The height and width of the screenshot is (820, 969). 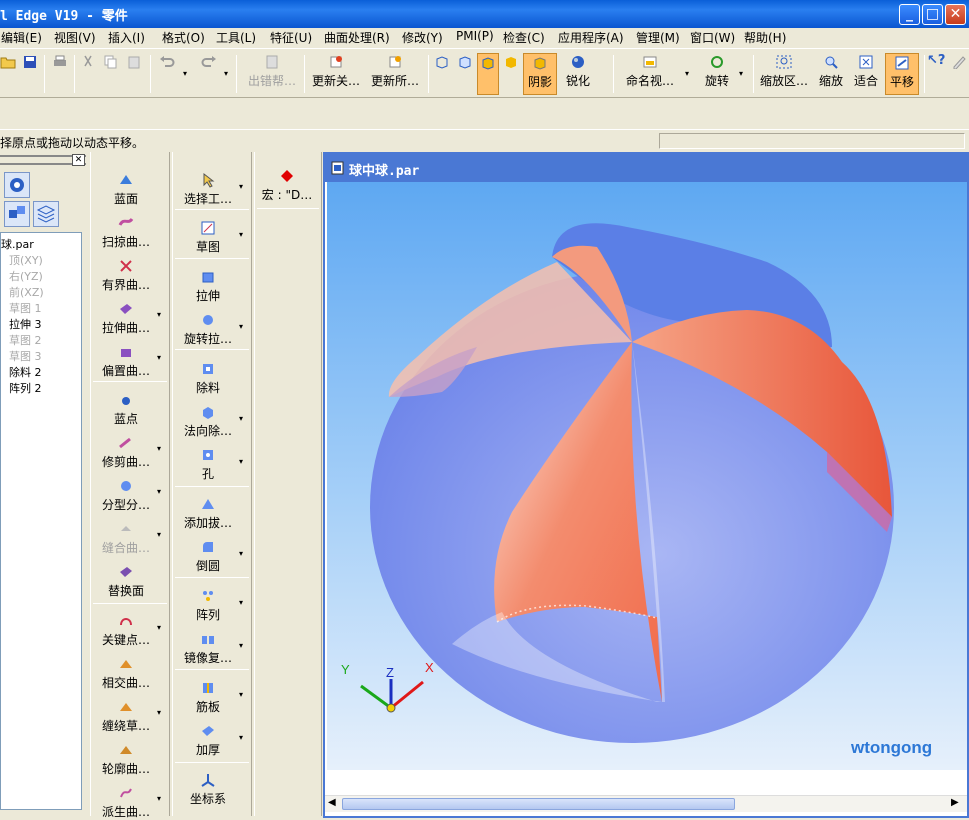 What do you see at coordinates (717, 74) in the screenshot?
I see `rotate-button: 旋转` at bounding box center [717, 74].